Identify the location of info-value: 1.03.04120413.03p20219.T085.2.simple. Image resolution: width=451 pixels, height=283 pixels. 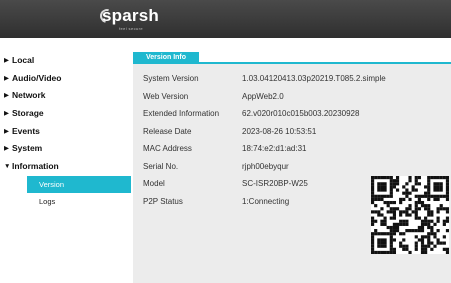
(314, 78).